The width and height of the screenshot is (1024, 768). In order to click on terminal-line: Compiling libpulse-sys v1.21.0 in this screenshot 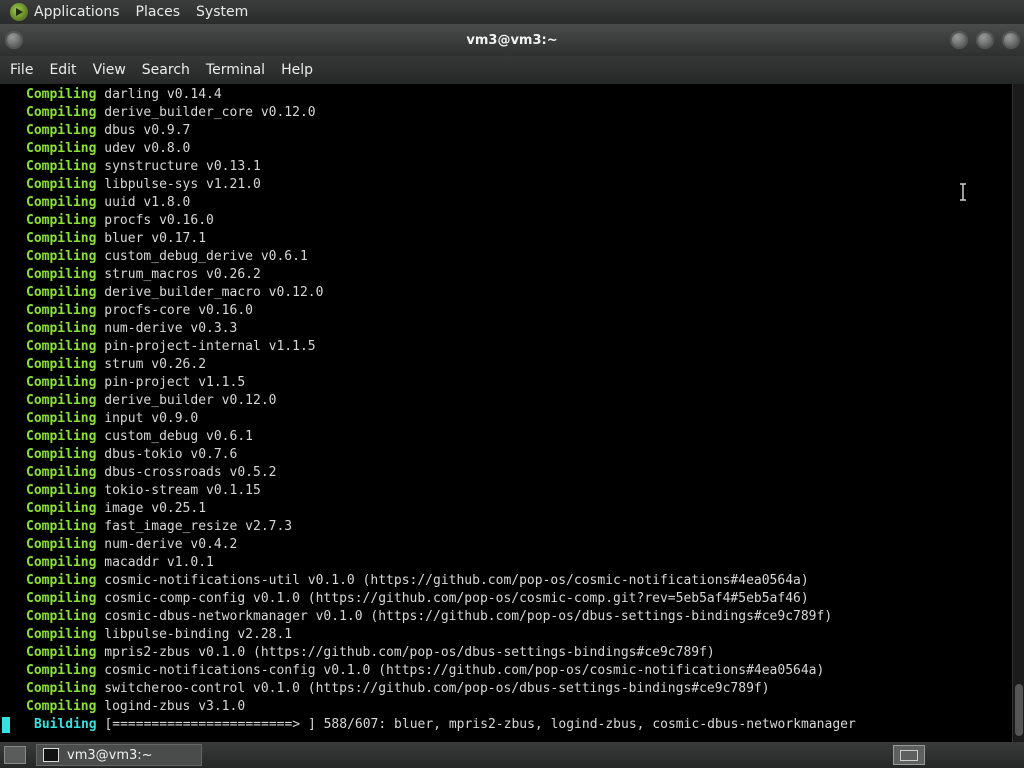, I will do `click(143, 185)`.